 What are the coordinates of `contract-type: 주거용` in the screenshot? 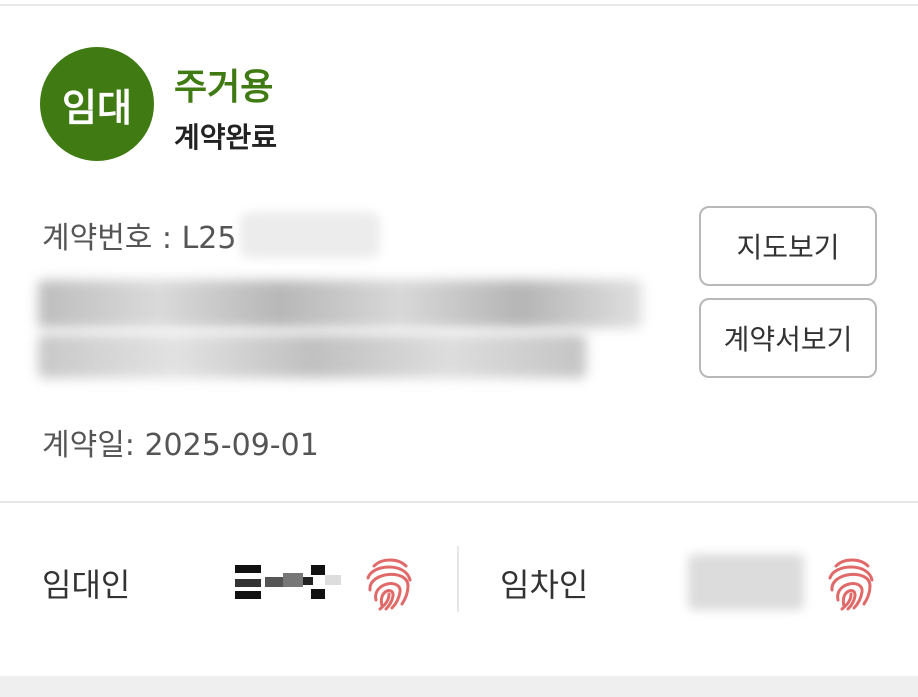 It's located at (224, 87).